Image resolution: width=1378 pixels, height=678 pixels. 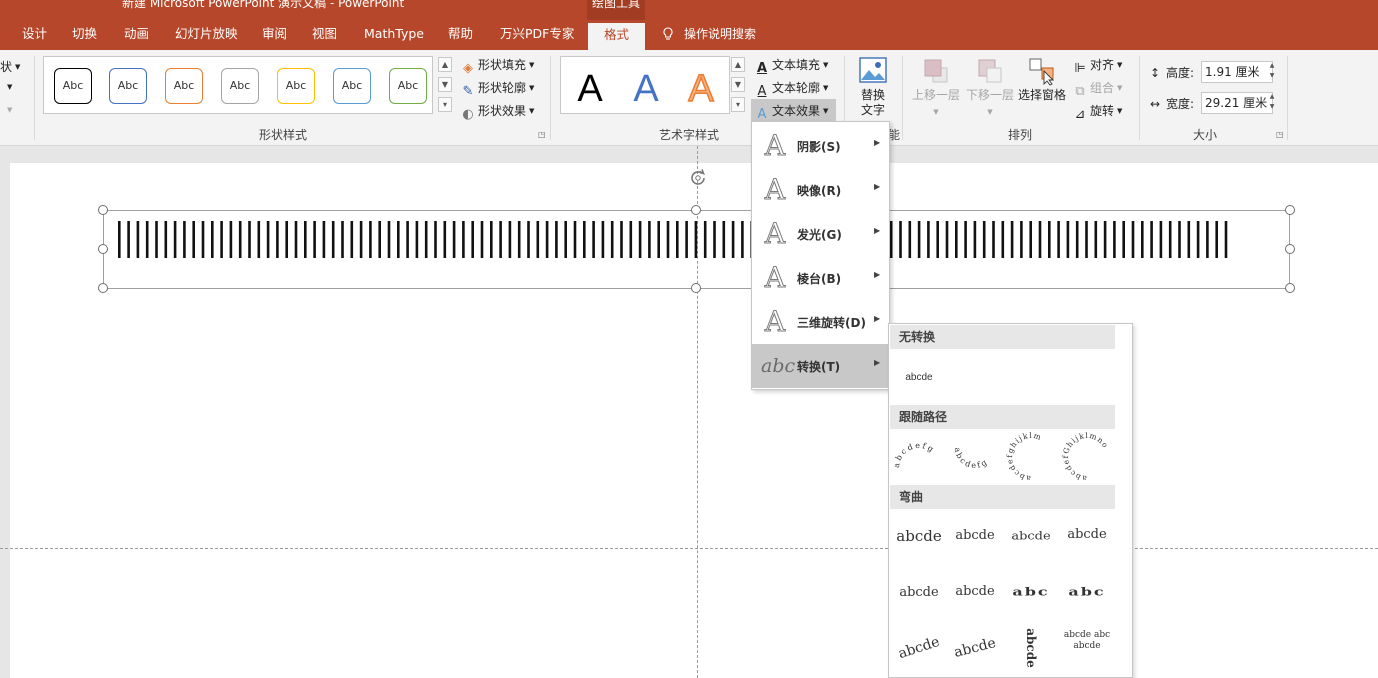 What do you see at coordinates (1087, 536) in the screenshot?
I see `transform-warp-chevron: abcde` at bounding box center [1087, 536].